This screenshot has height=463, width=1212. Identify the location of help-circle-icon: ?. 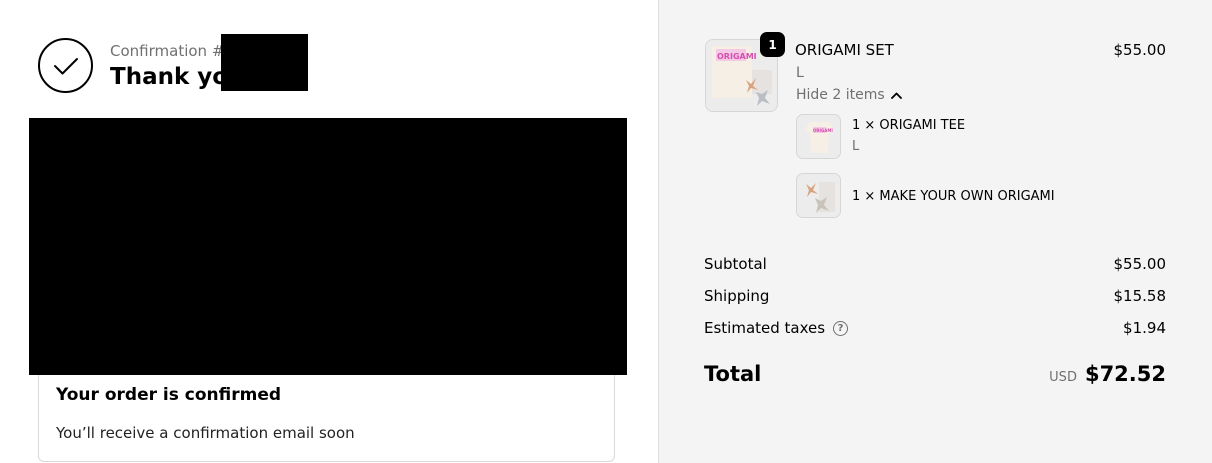
(841, 328).